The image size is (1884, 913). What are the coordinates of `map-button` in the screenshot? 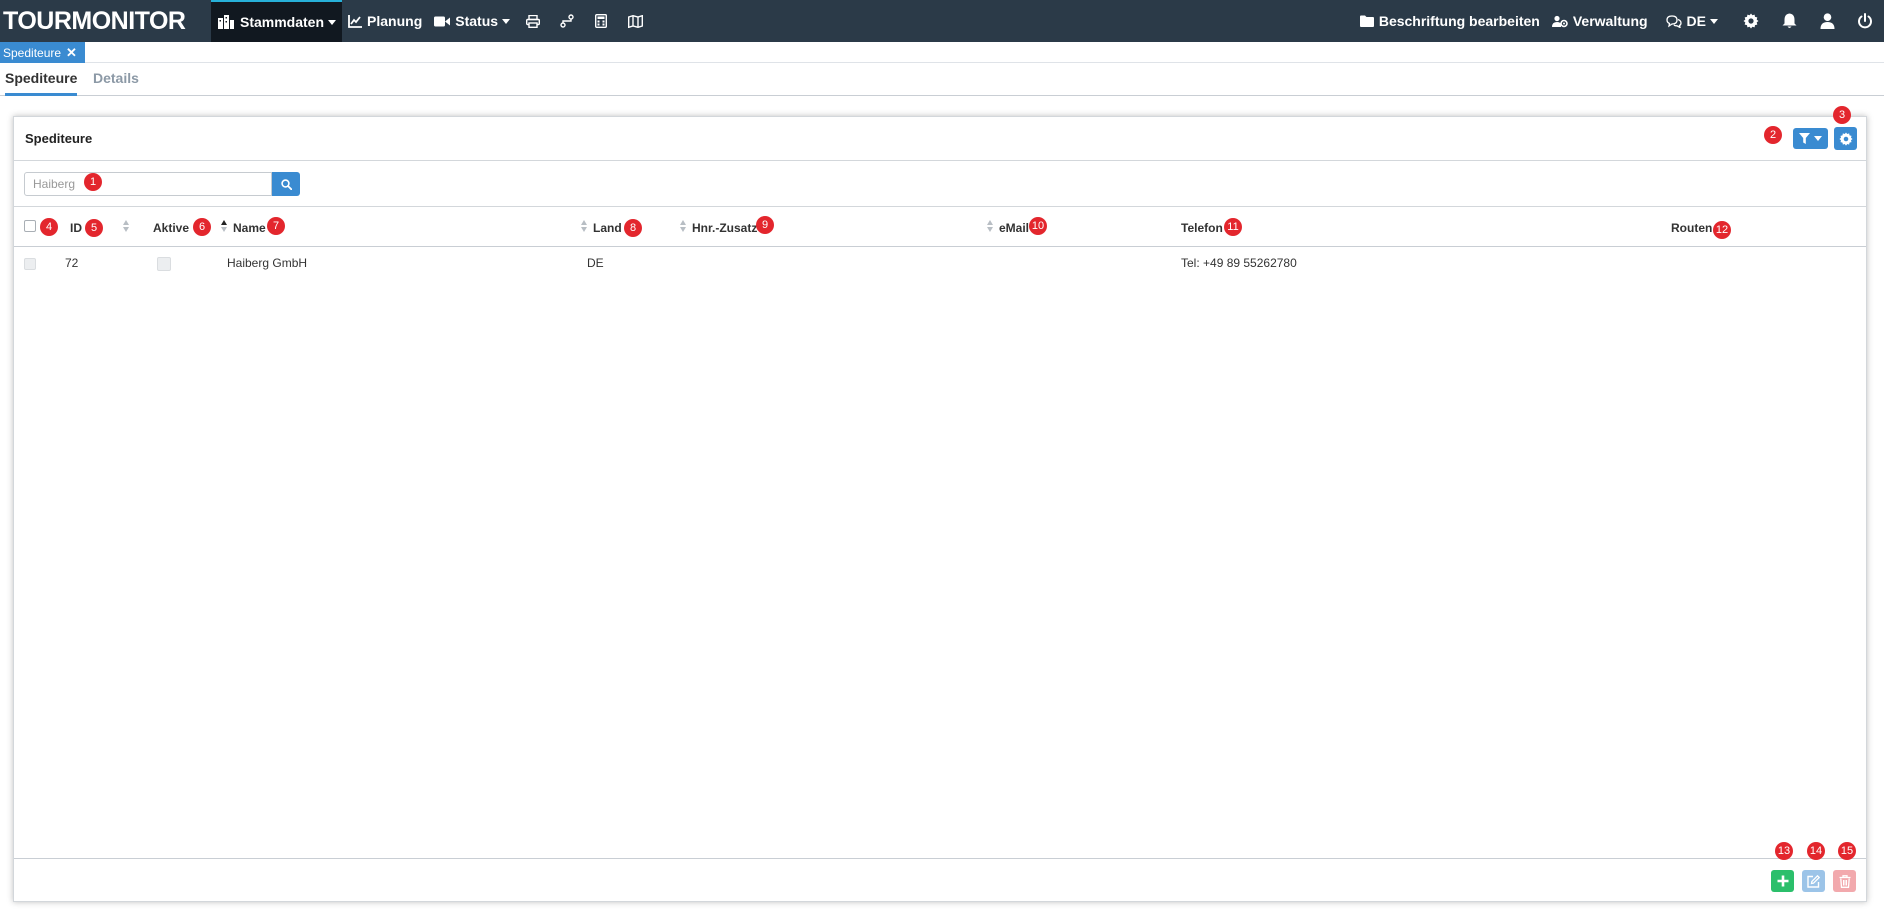 It's located at (635, 21).